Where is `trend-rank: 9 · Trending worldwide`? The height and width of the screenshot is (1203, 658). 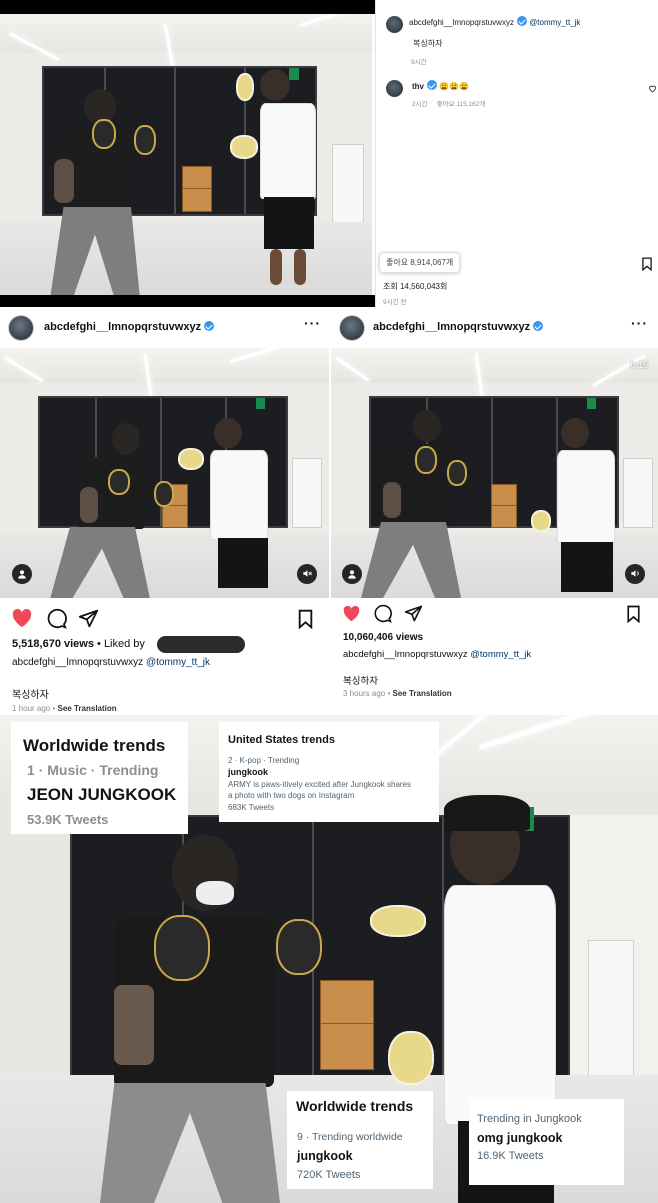
trend-rank: 9 · Trending worldwide is located at coordinates (350, 1137).